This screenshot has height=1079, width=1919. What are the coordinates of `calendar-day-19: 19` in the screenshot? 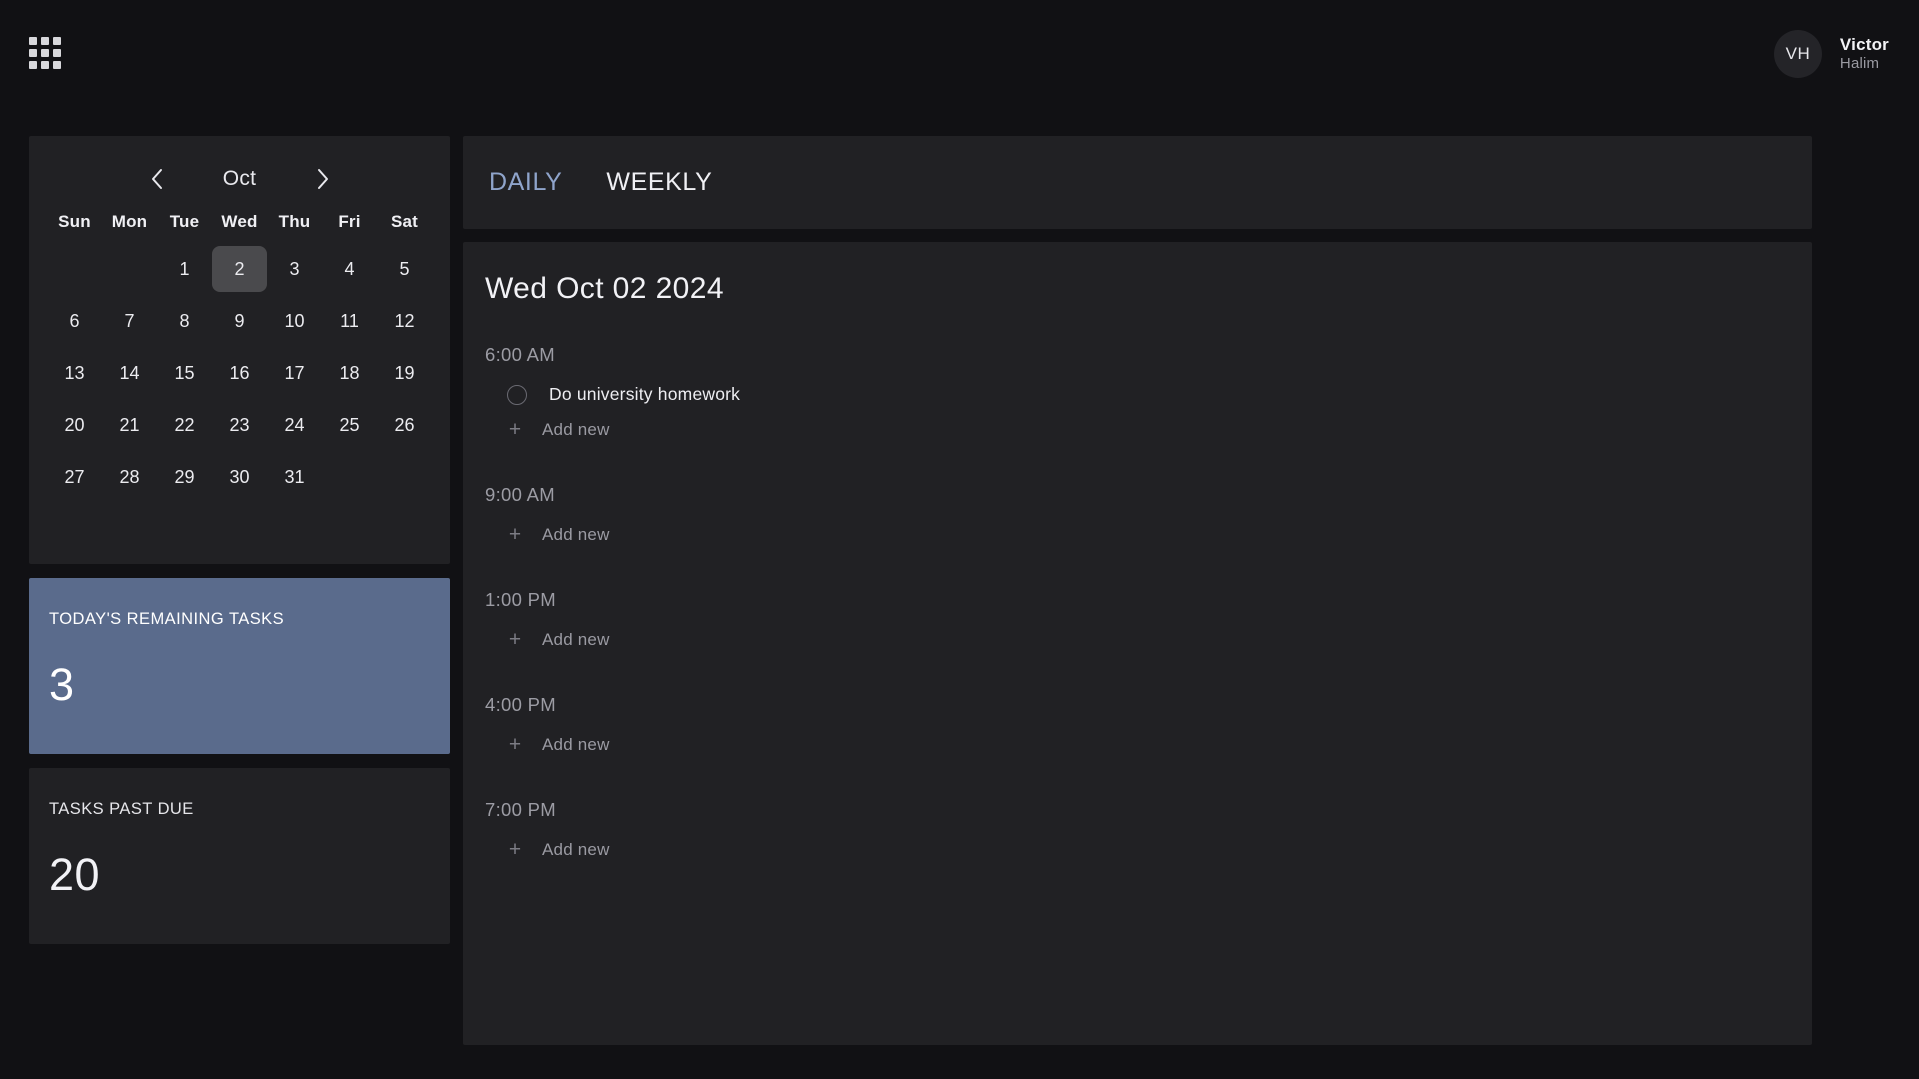 It's located at (404, 373).